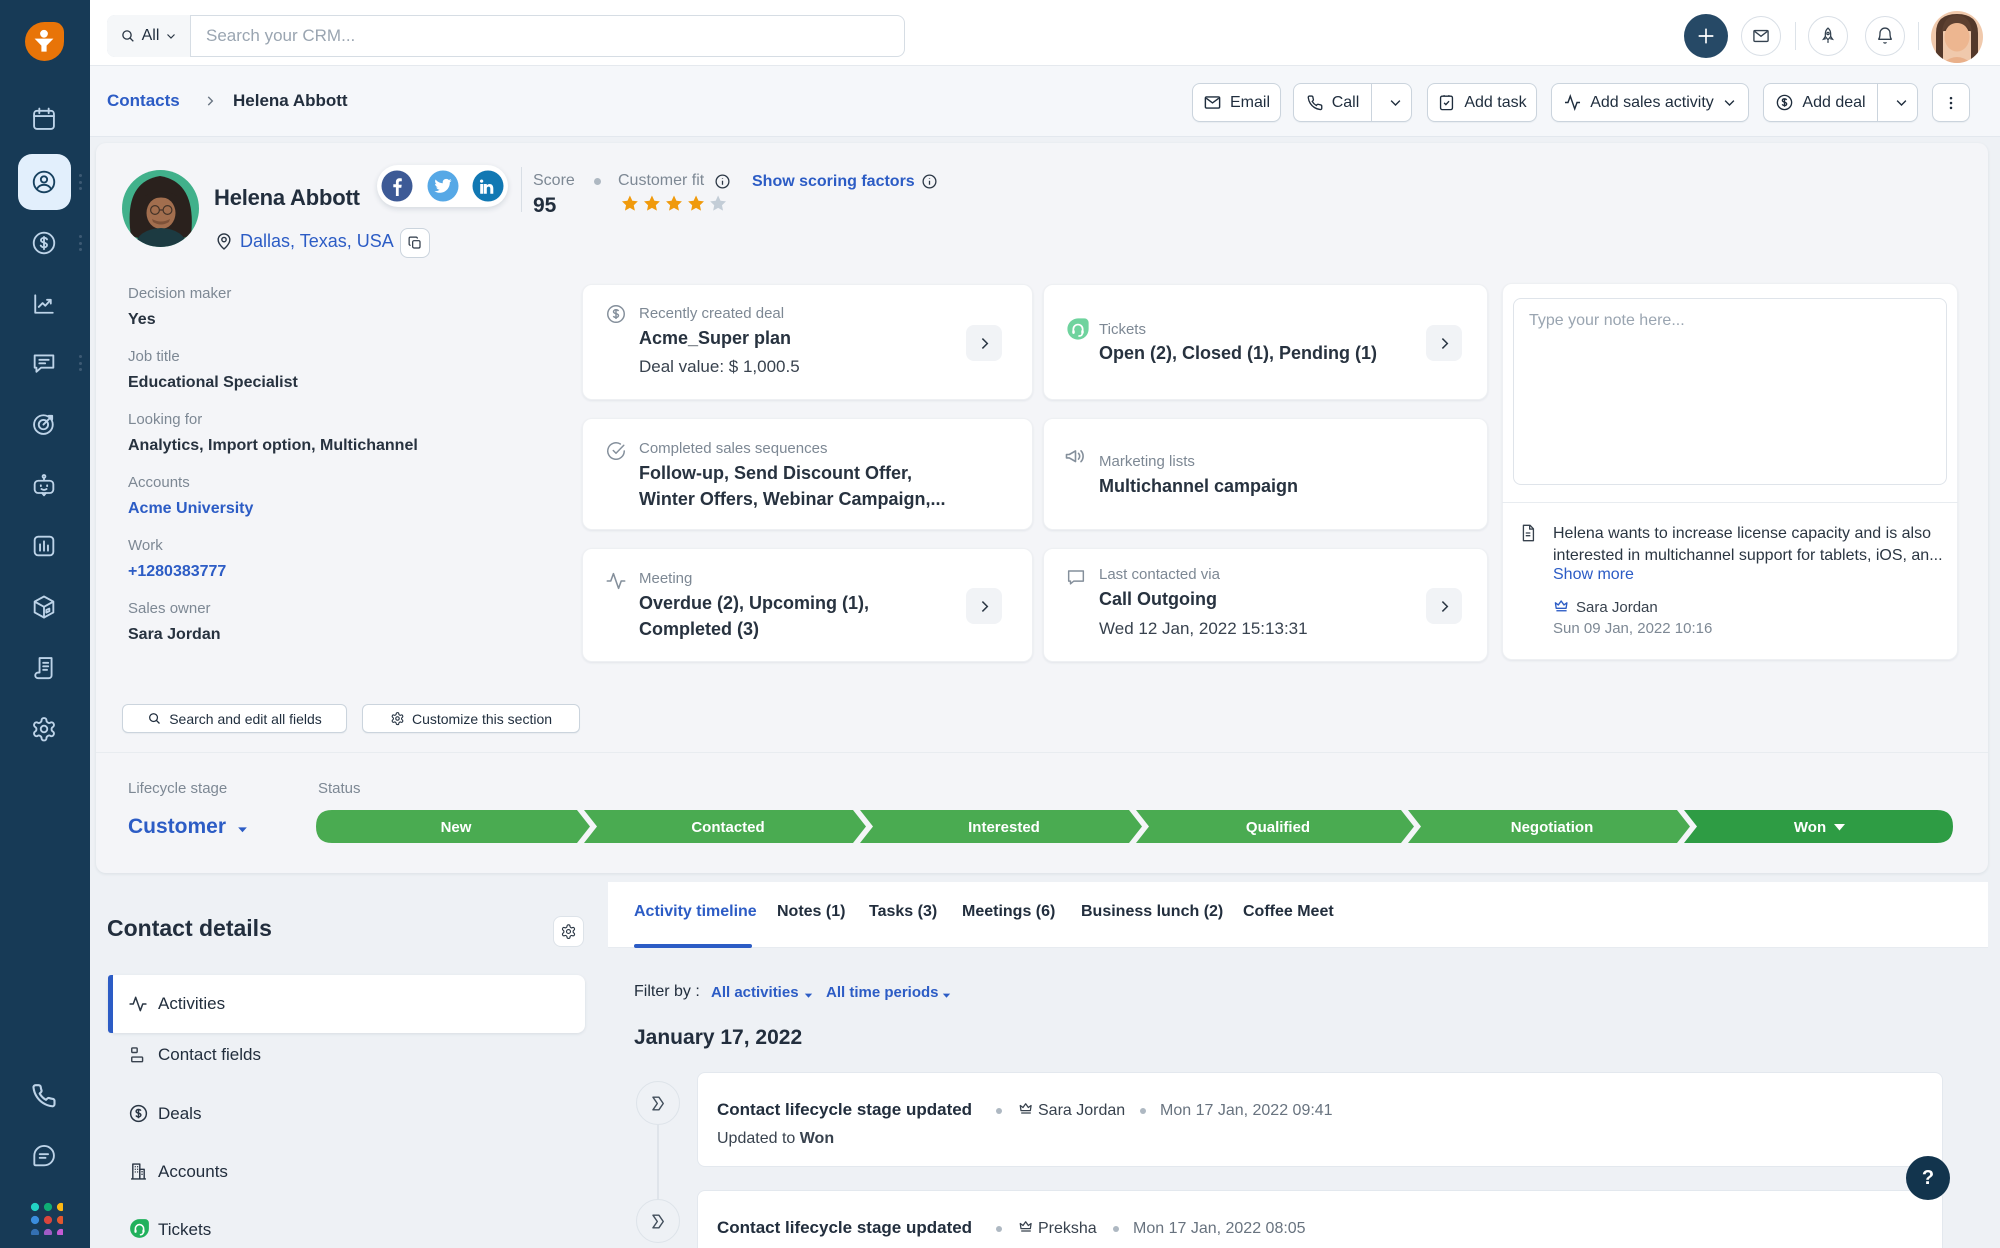 The width and height of the screenshot is (2000, 1248). I want to click on svg-text: Won, so click(1810, 827).